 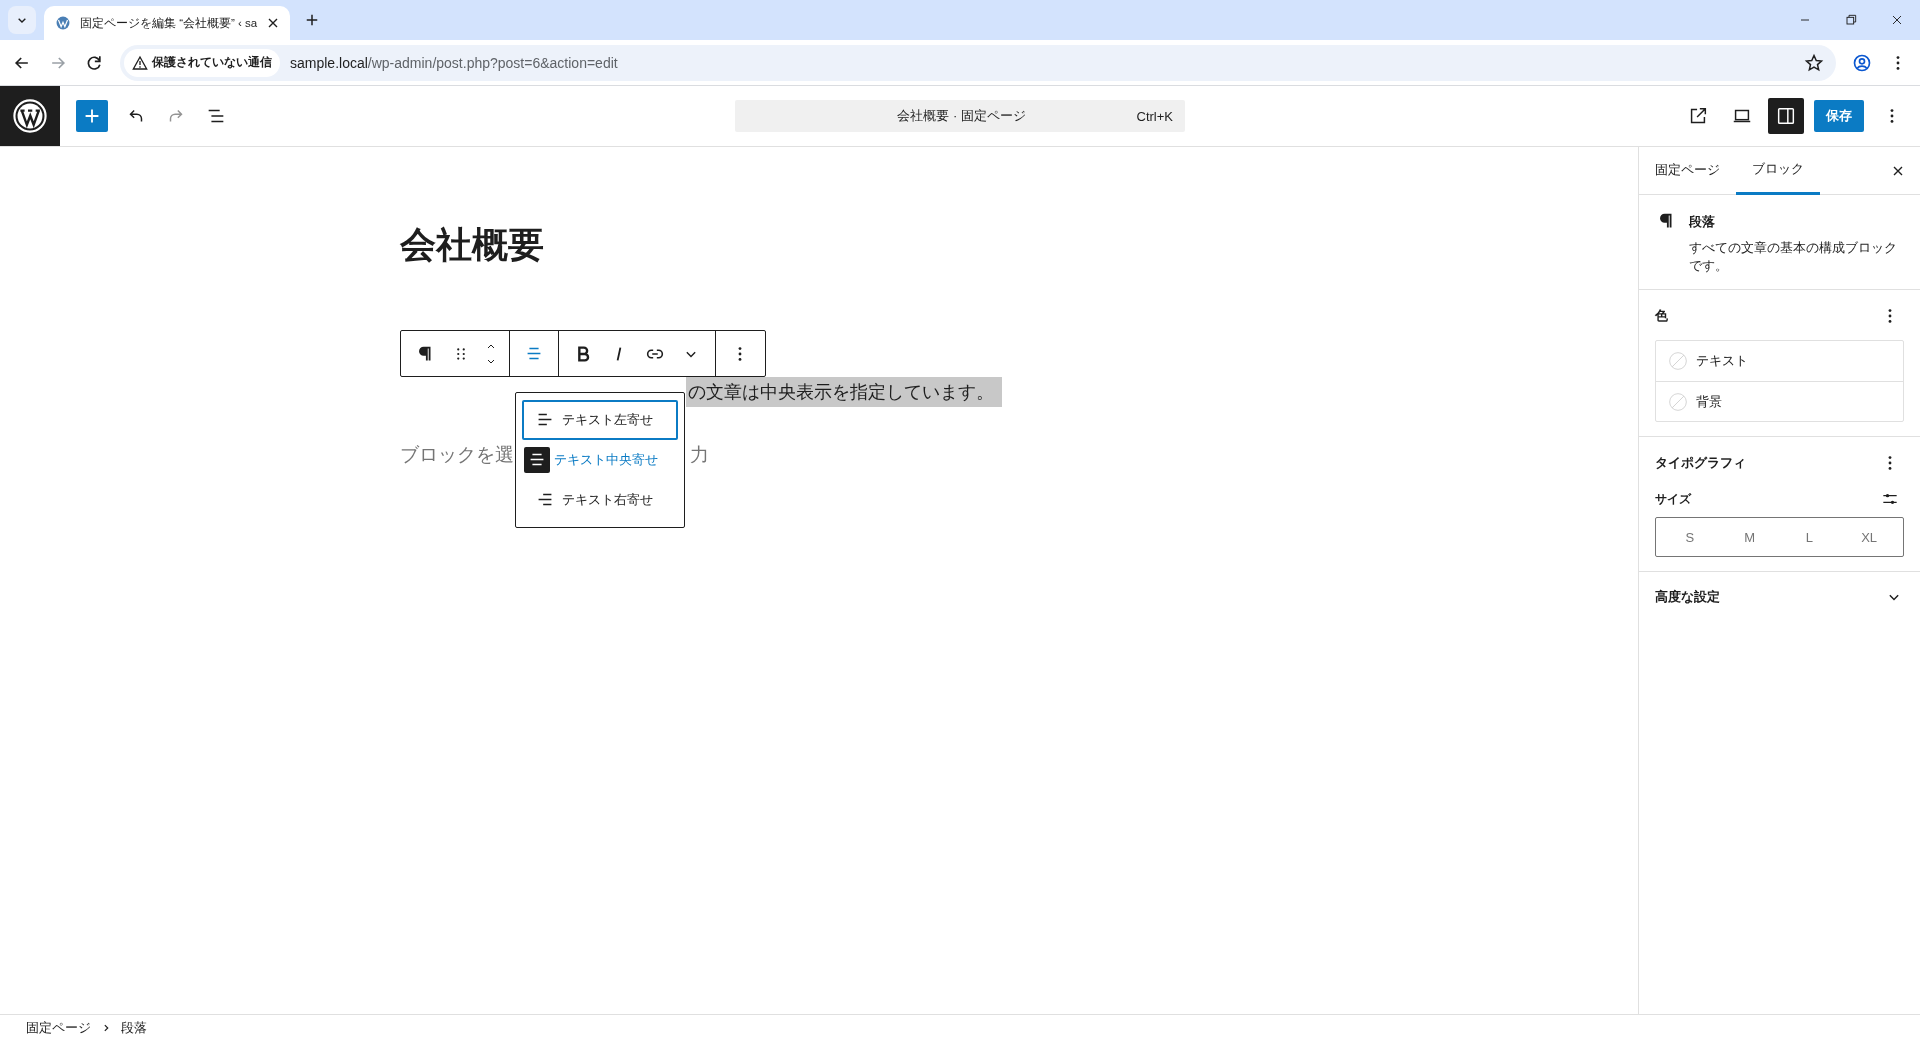 What do you see at coordinates (140, 62) in the screenshot?
I see `warning-icon` at bounding box center [140, 62].